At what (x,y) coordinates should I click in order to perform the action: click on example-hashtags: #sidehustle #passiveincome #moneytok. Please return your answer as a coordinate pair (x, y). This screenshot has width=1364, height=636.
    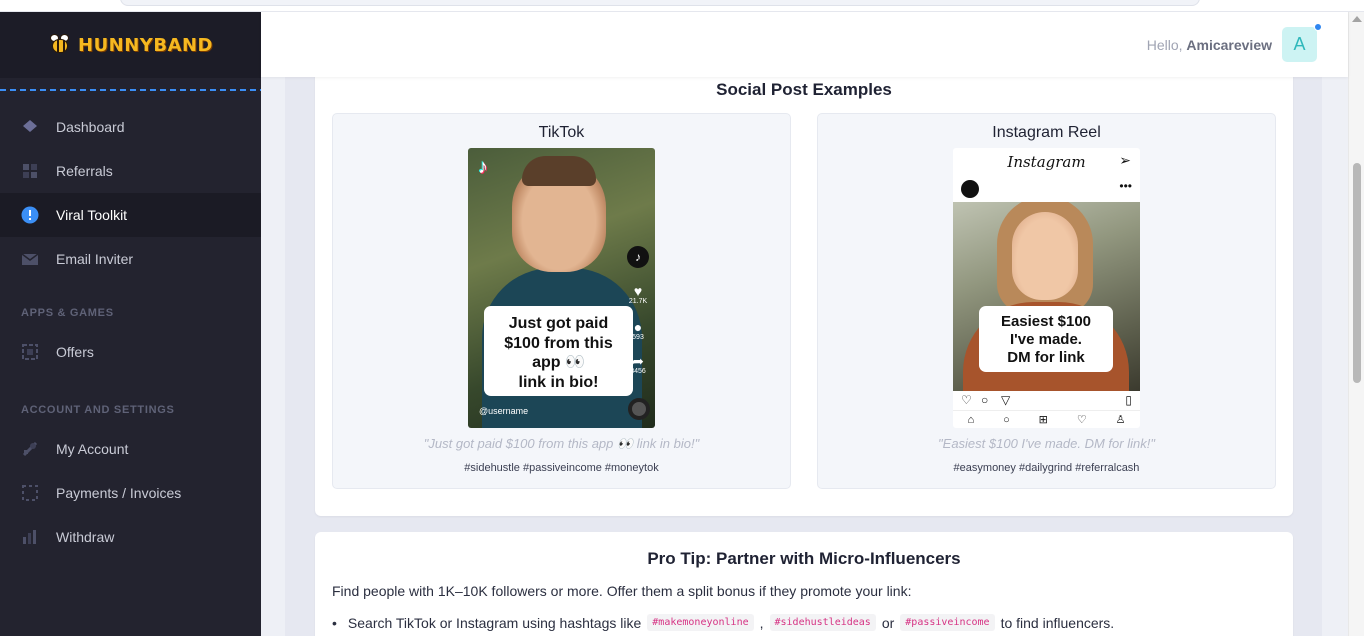
    Looking at the image, I should click on (561, 468).